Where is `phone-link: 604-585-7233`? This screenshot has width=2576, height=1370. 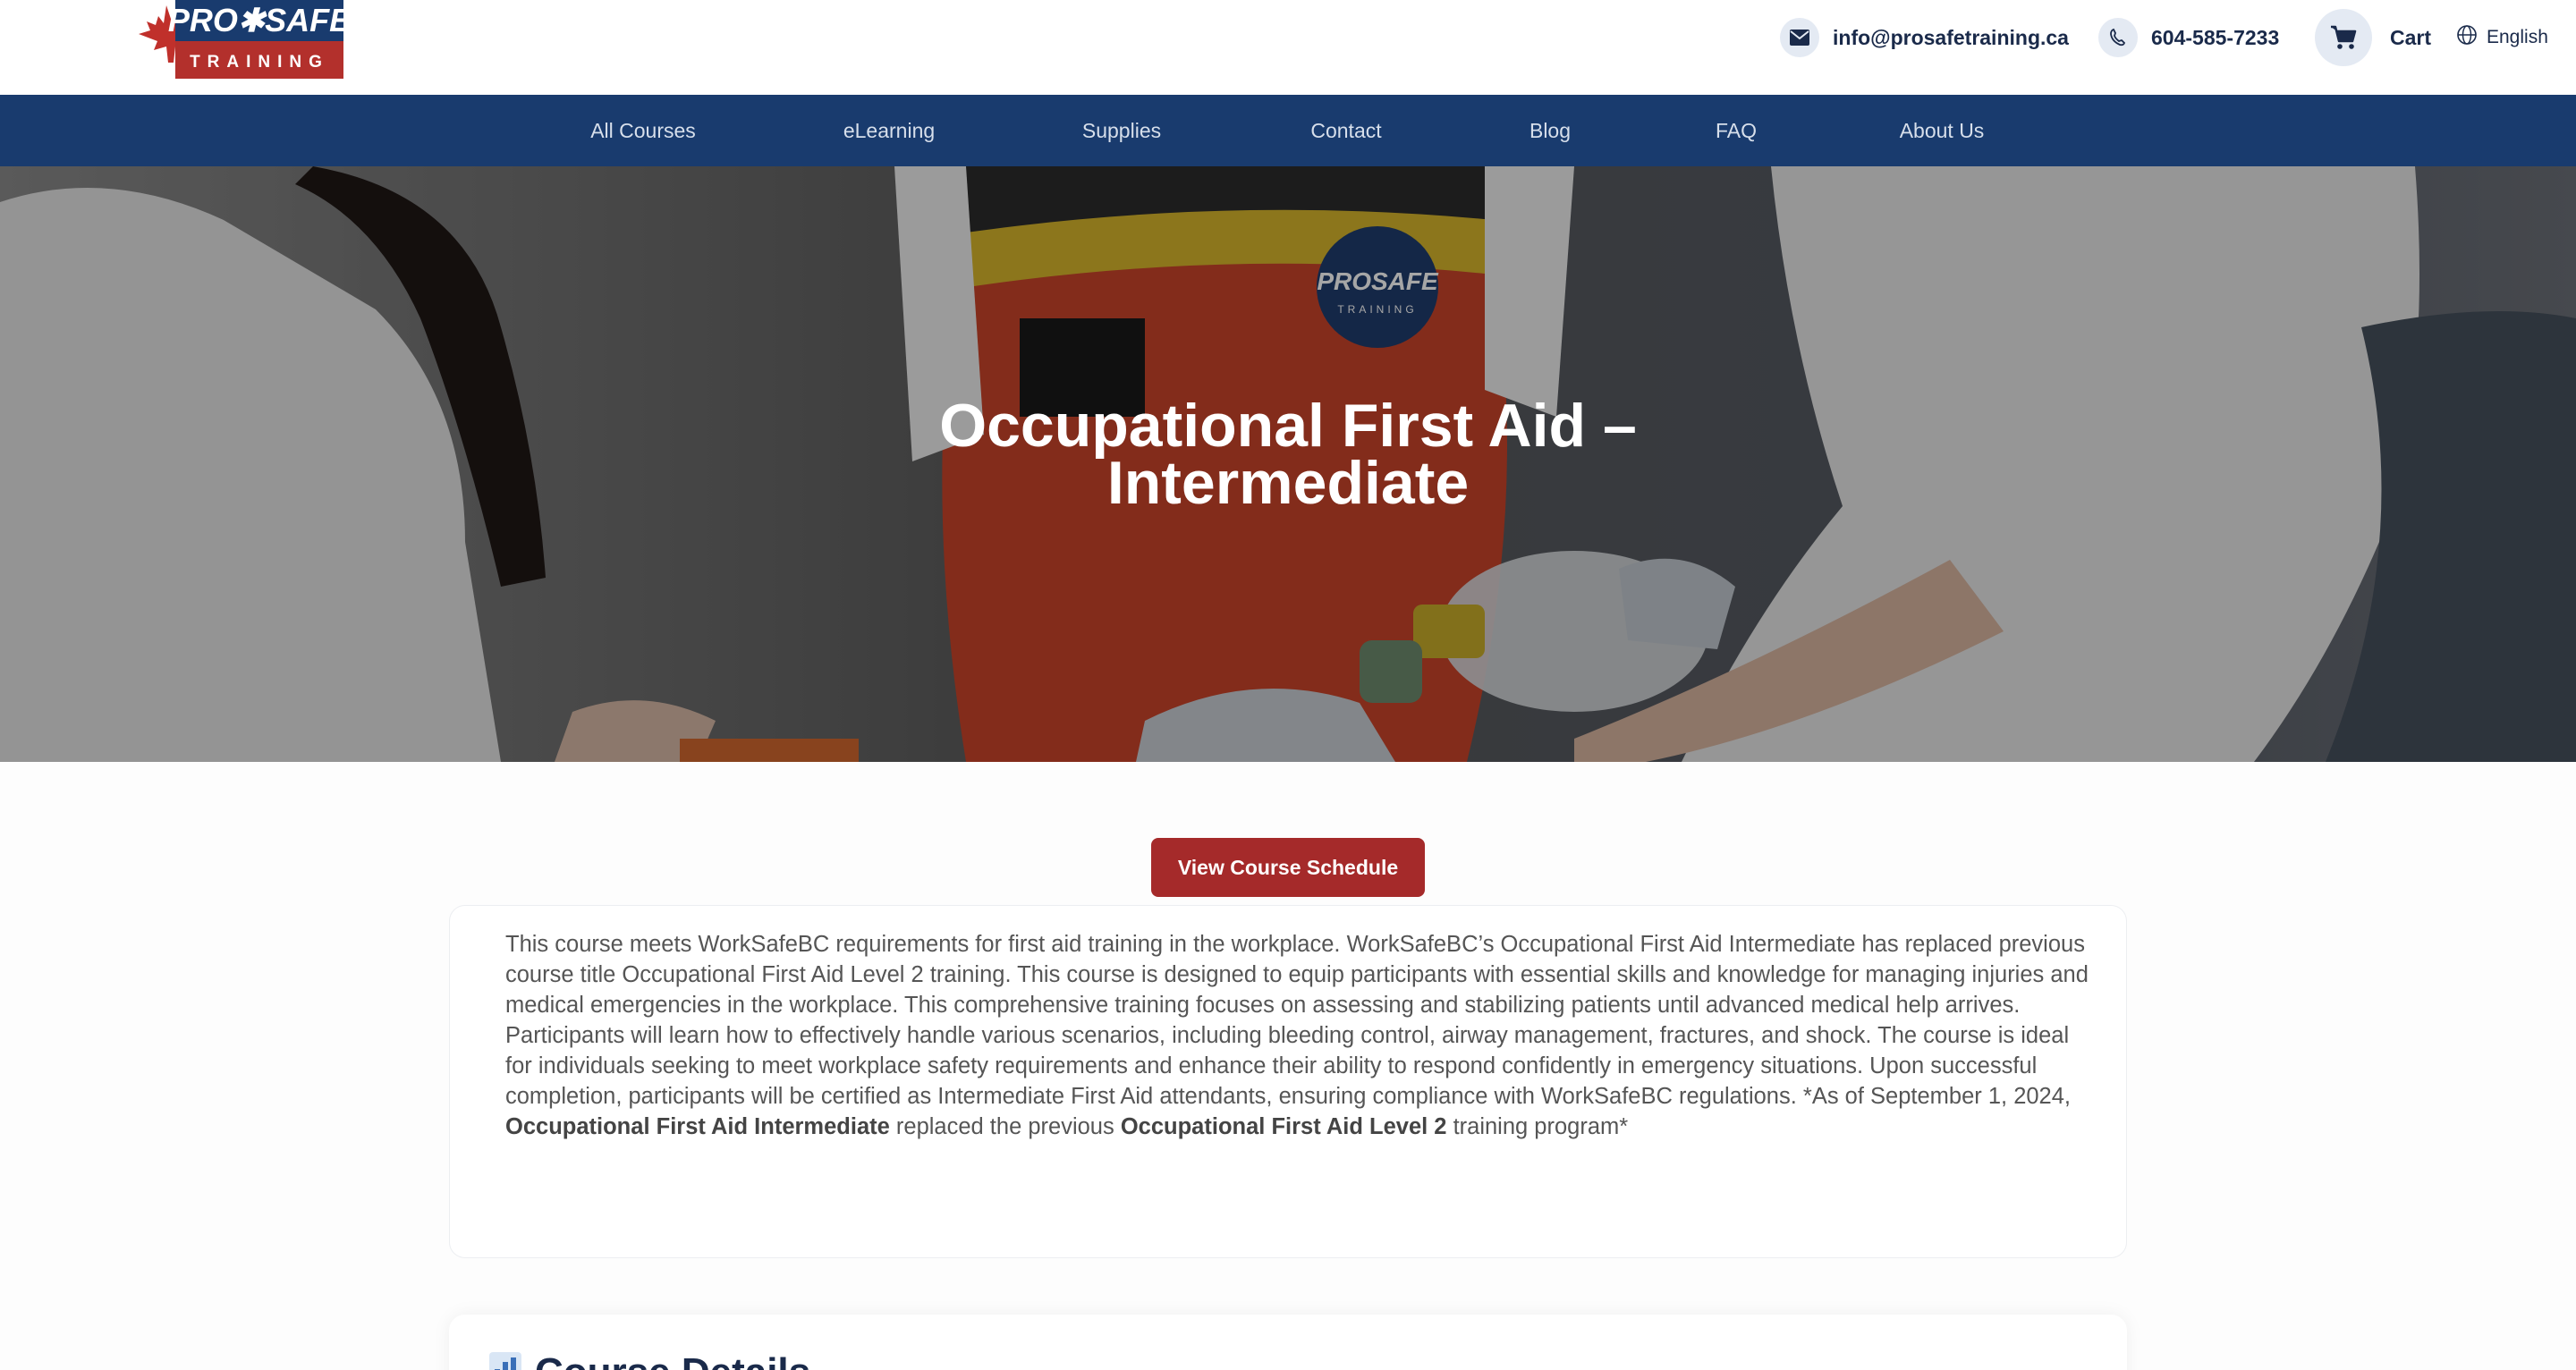 phone-link: 604-585-7233 is located at coordinates (2188, 38).